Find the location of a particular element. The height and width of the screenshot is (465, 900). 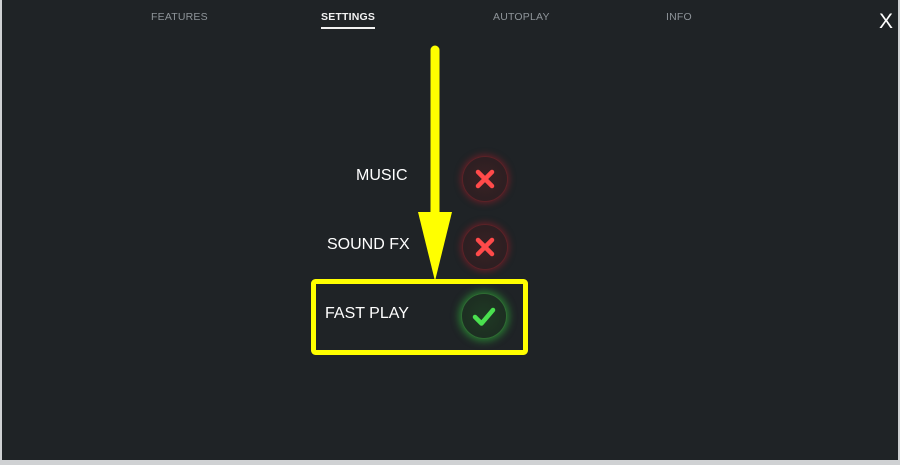

sound-fx-toggle is located at coordinates (485, 247).